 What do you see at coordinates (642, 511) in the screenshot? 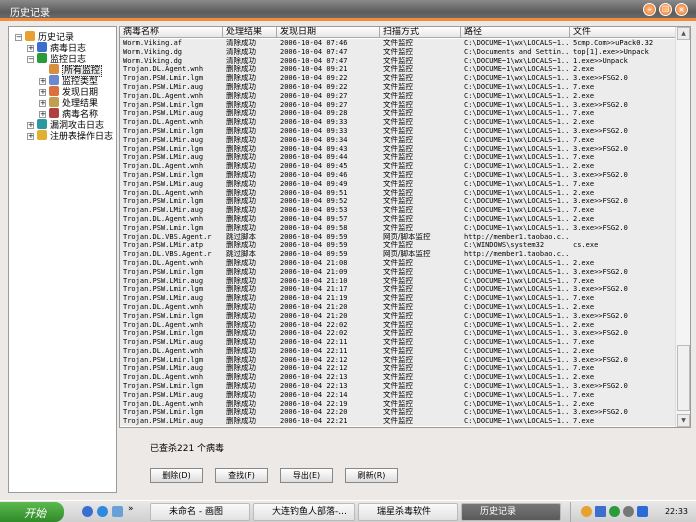
I see `shield-icon` at bounding box center [642, 511].